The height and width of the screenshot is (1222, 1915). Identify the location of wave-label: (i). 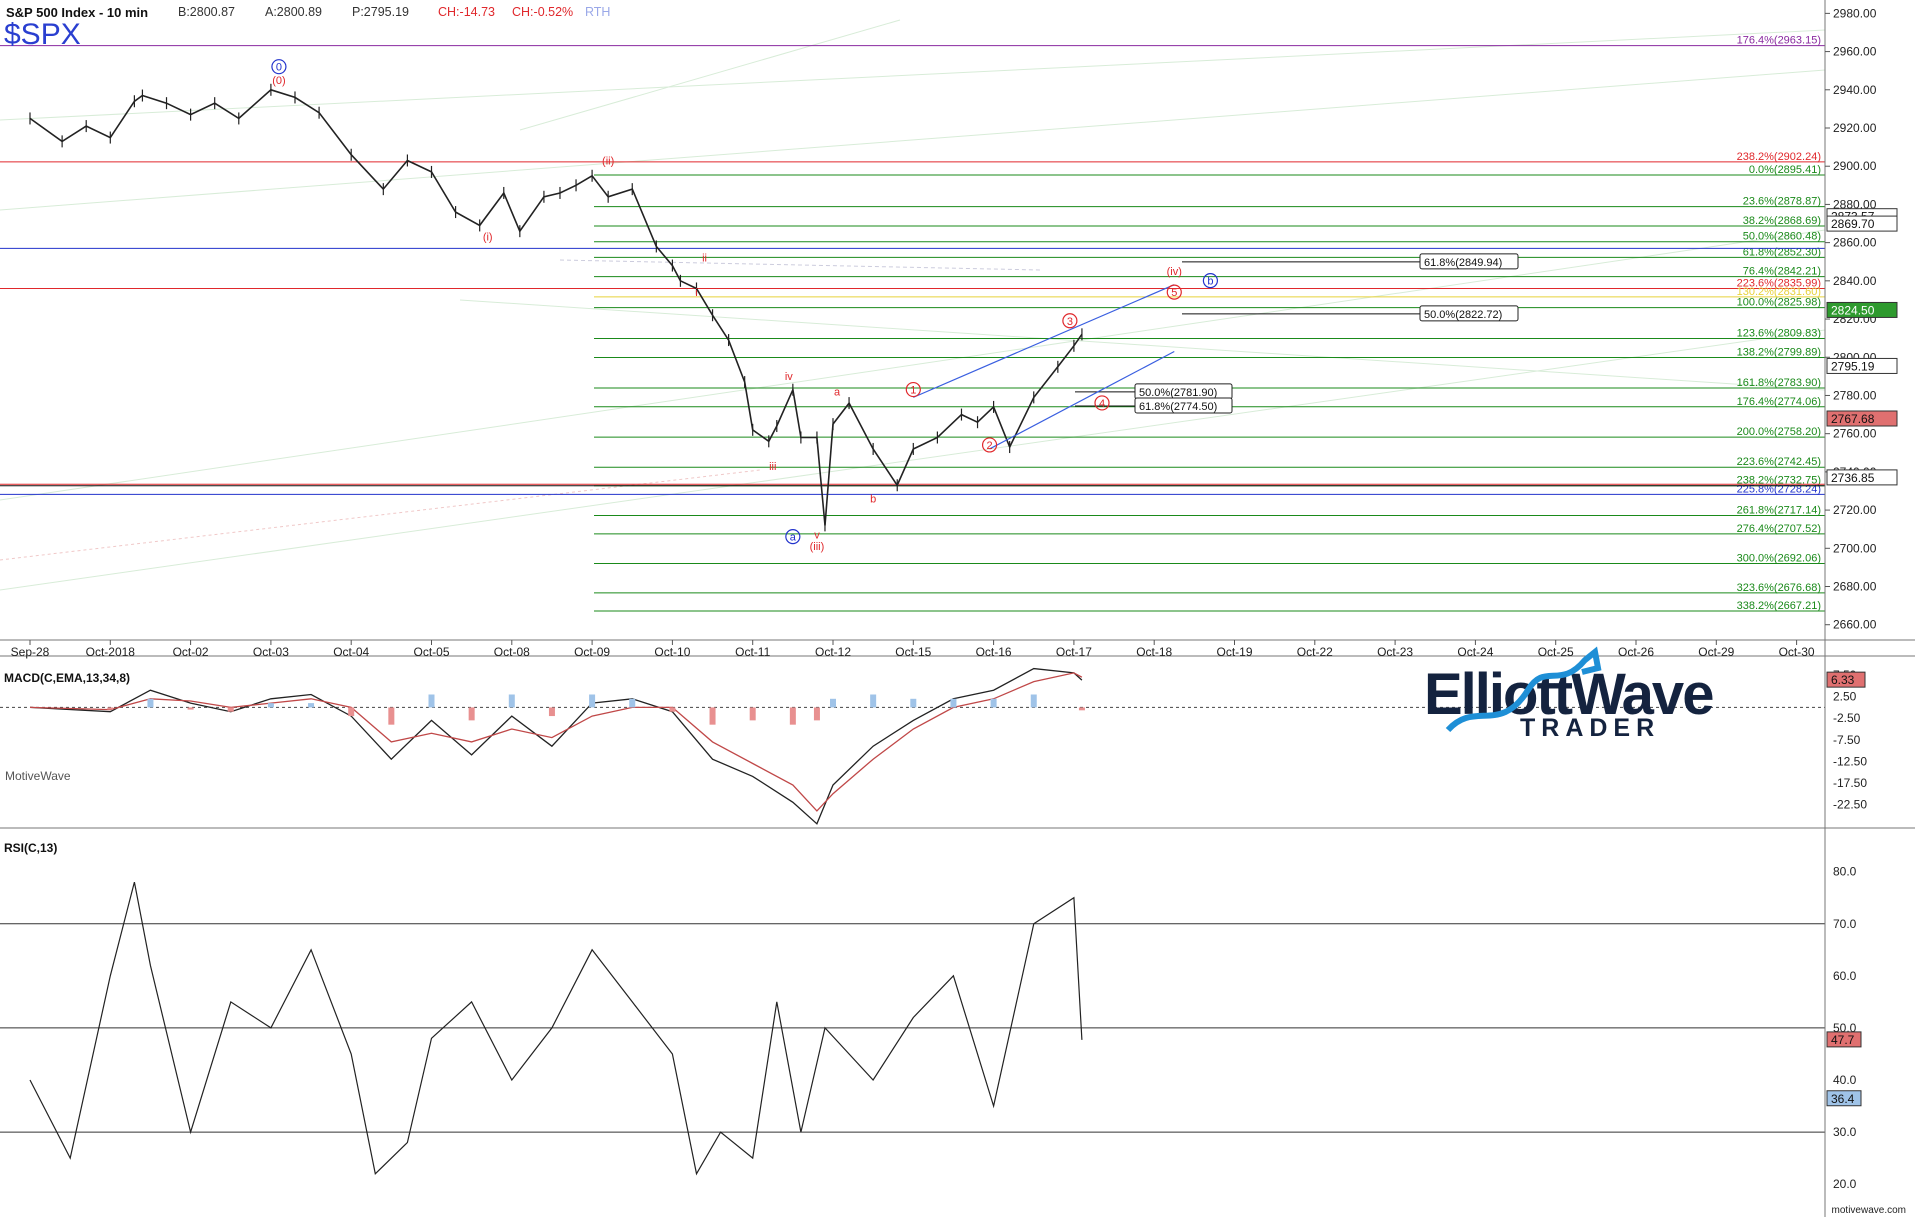
(488, 238).